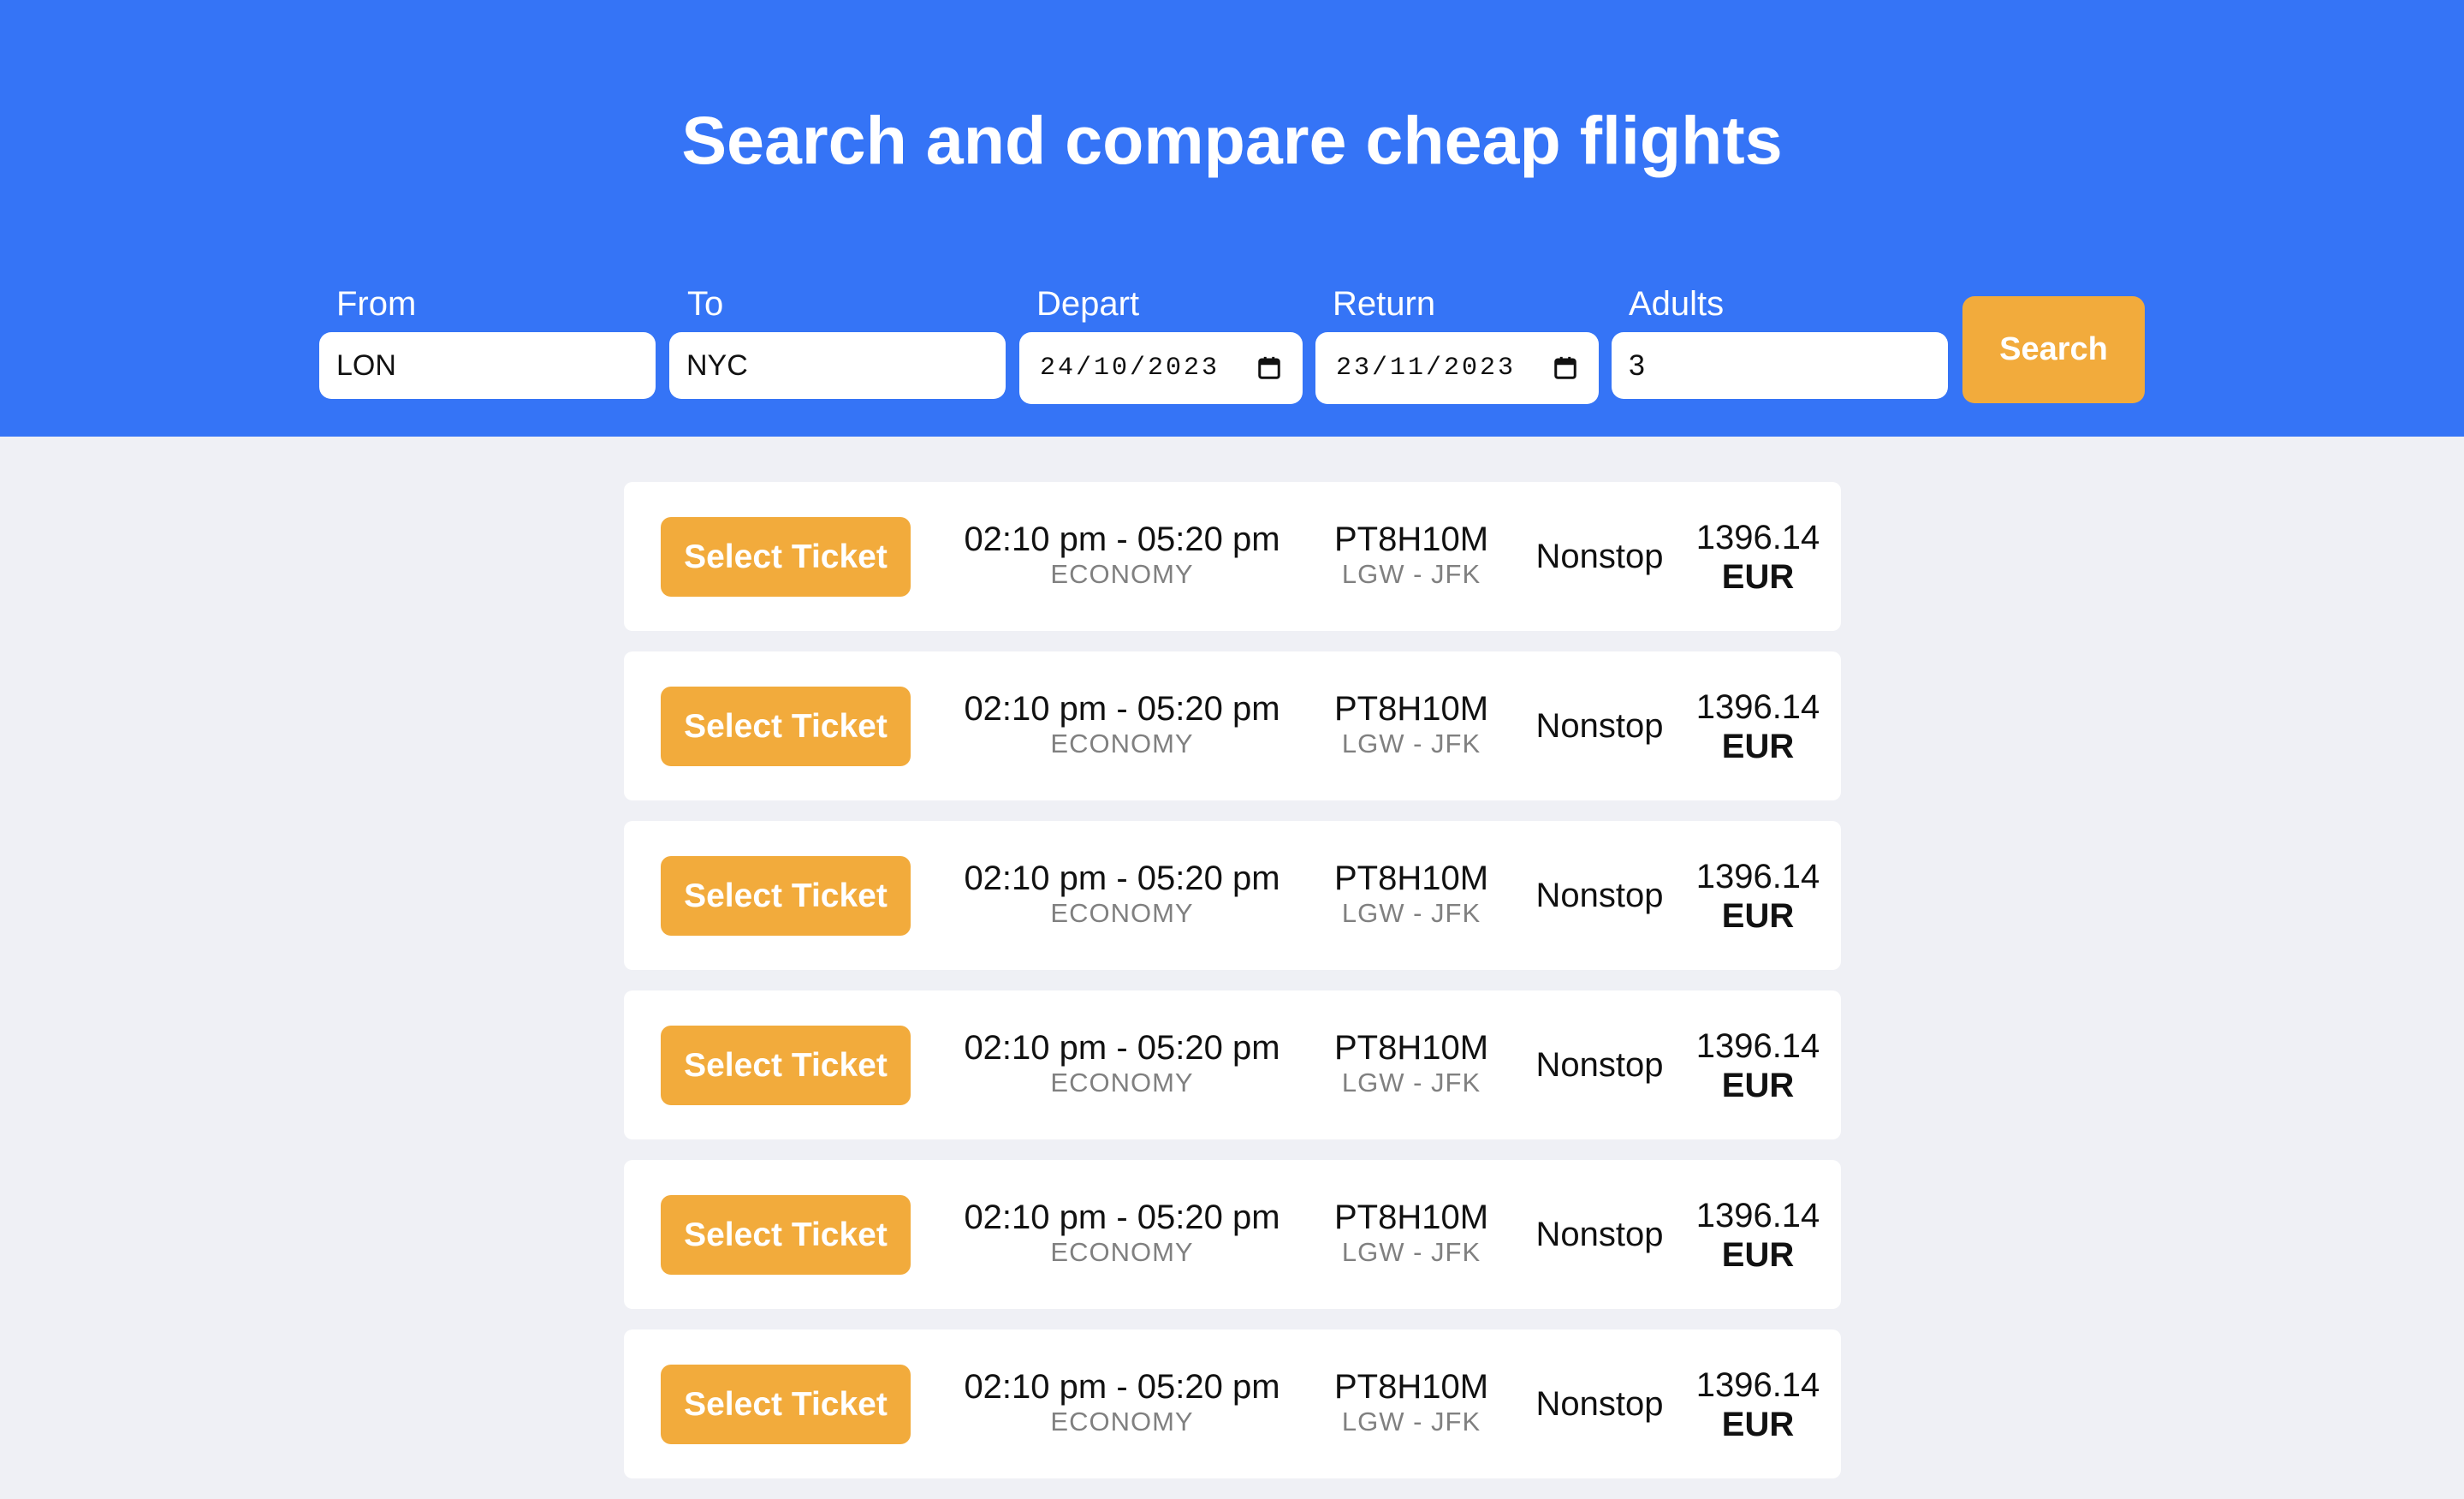 This screenshot has height=1499, width=2464. Describe the element at coordinates (1780, 365) in the screenshot. I see `adults-input: 3` at that location.